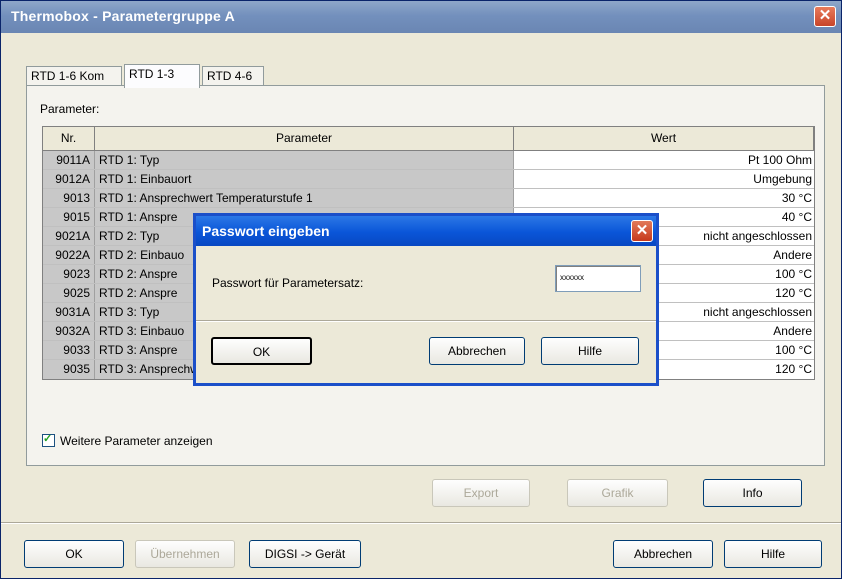  What do you see at coordinates (421, 523) in the screenshot?
I see `footer-divider-highlight` at bounding box center [421, 523].